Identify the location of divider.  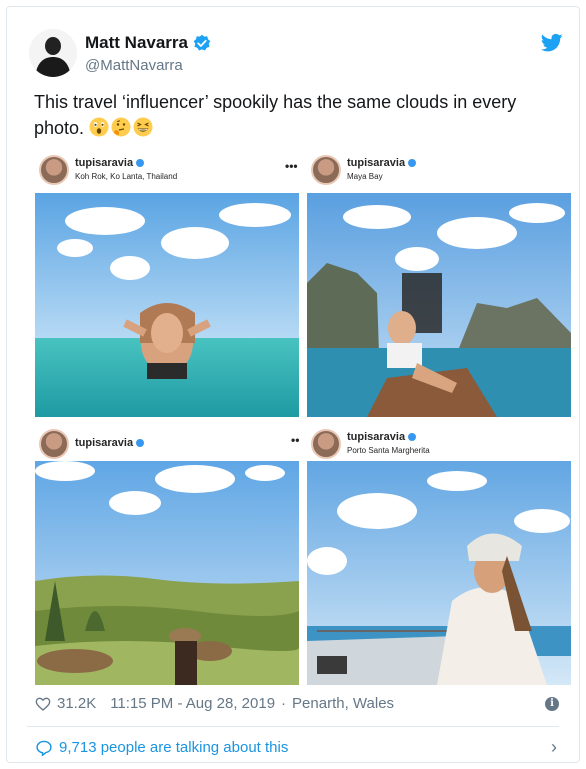
(293, 726).